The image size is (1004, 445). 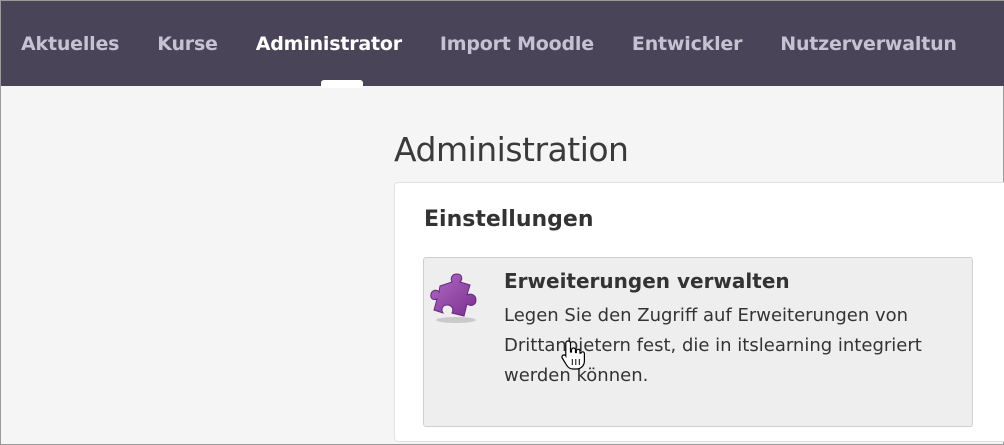 What do you see at coordinates (456, 298) in the screenshot?
I see `puzzle-piece-icon` at bounding box center [456, 298].